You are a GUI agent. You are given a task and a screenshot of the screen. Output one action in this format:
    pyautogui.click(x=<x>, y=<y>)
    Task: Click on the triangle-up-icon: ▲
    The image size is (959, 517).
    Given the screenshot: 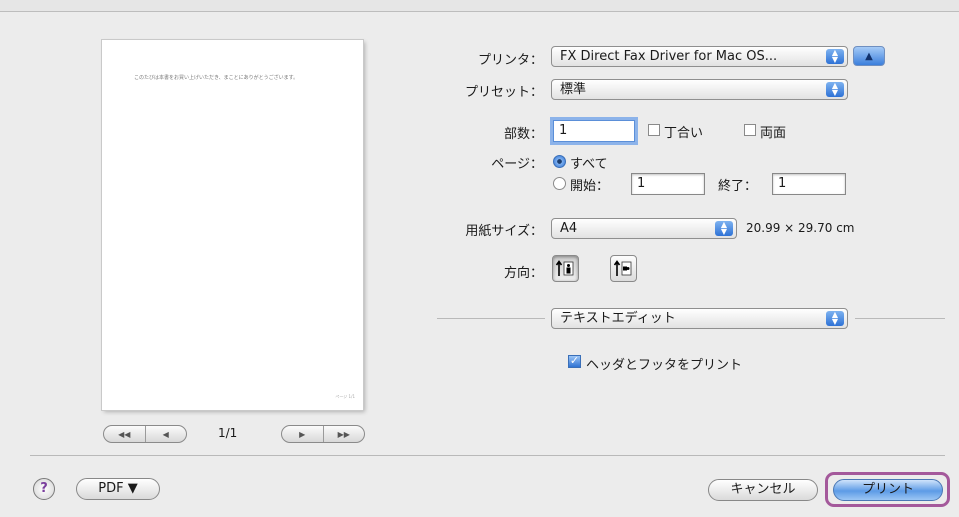 What is the action you would take?
    pyautogui.click(x=869, y=56)
    